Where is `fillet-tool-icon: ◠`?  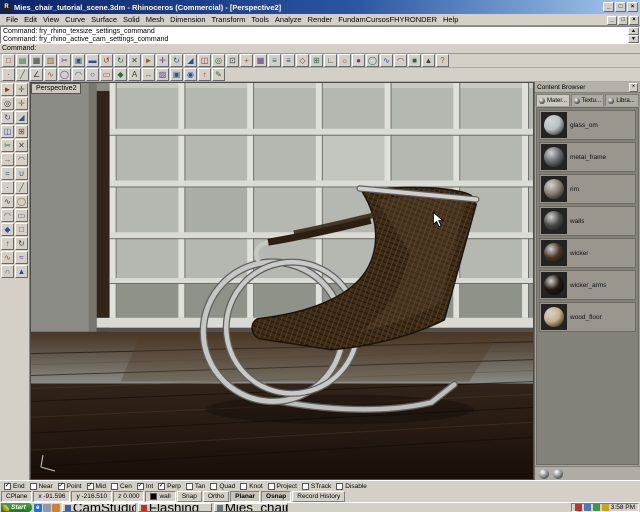 fillet-tool-icon: ◠ is located at coordinates (21, 159).